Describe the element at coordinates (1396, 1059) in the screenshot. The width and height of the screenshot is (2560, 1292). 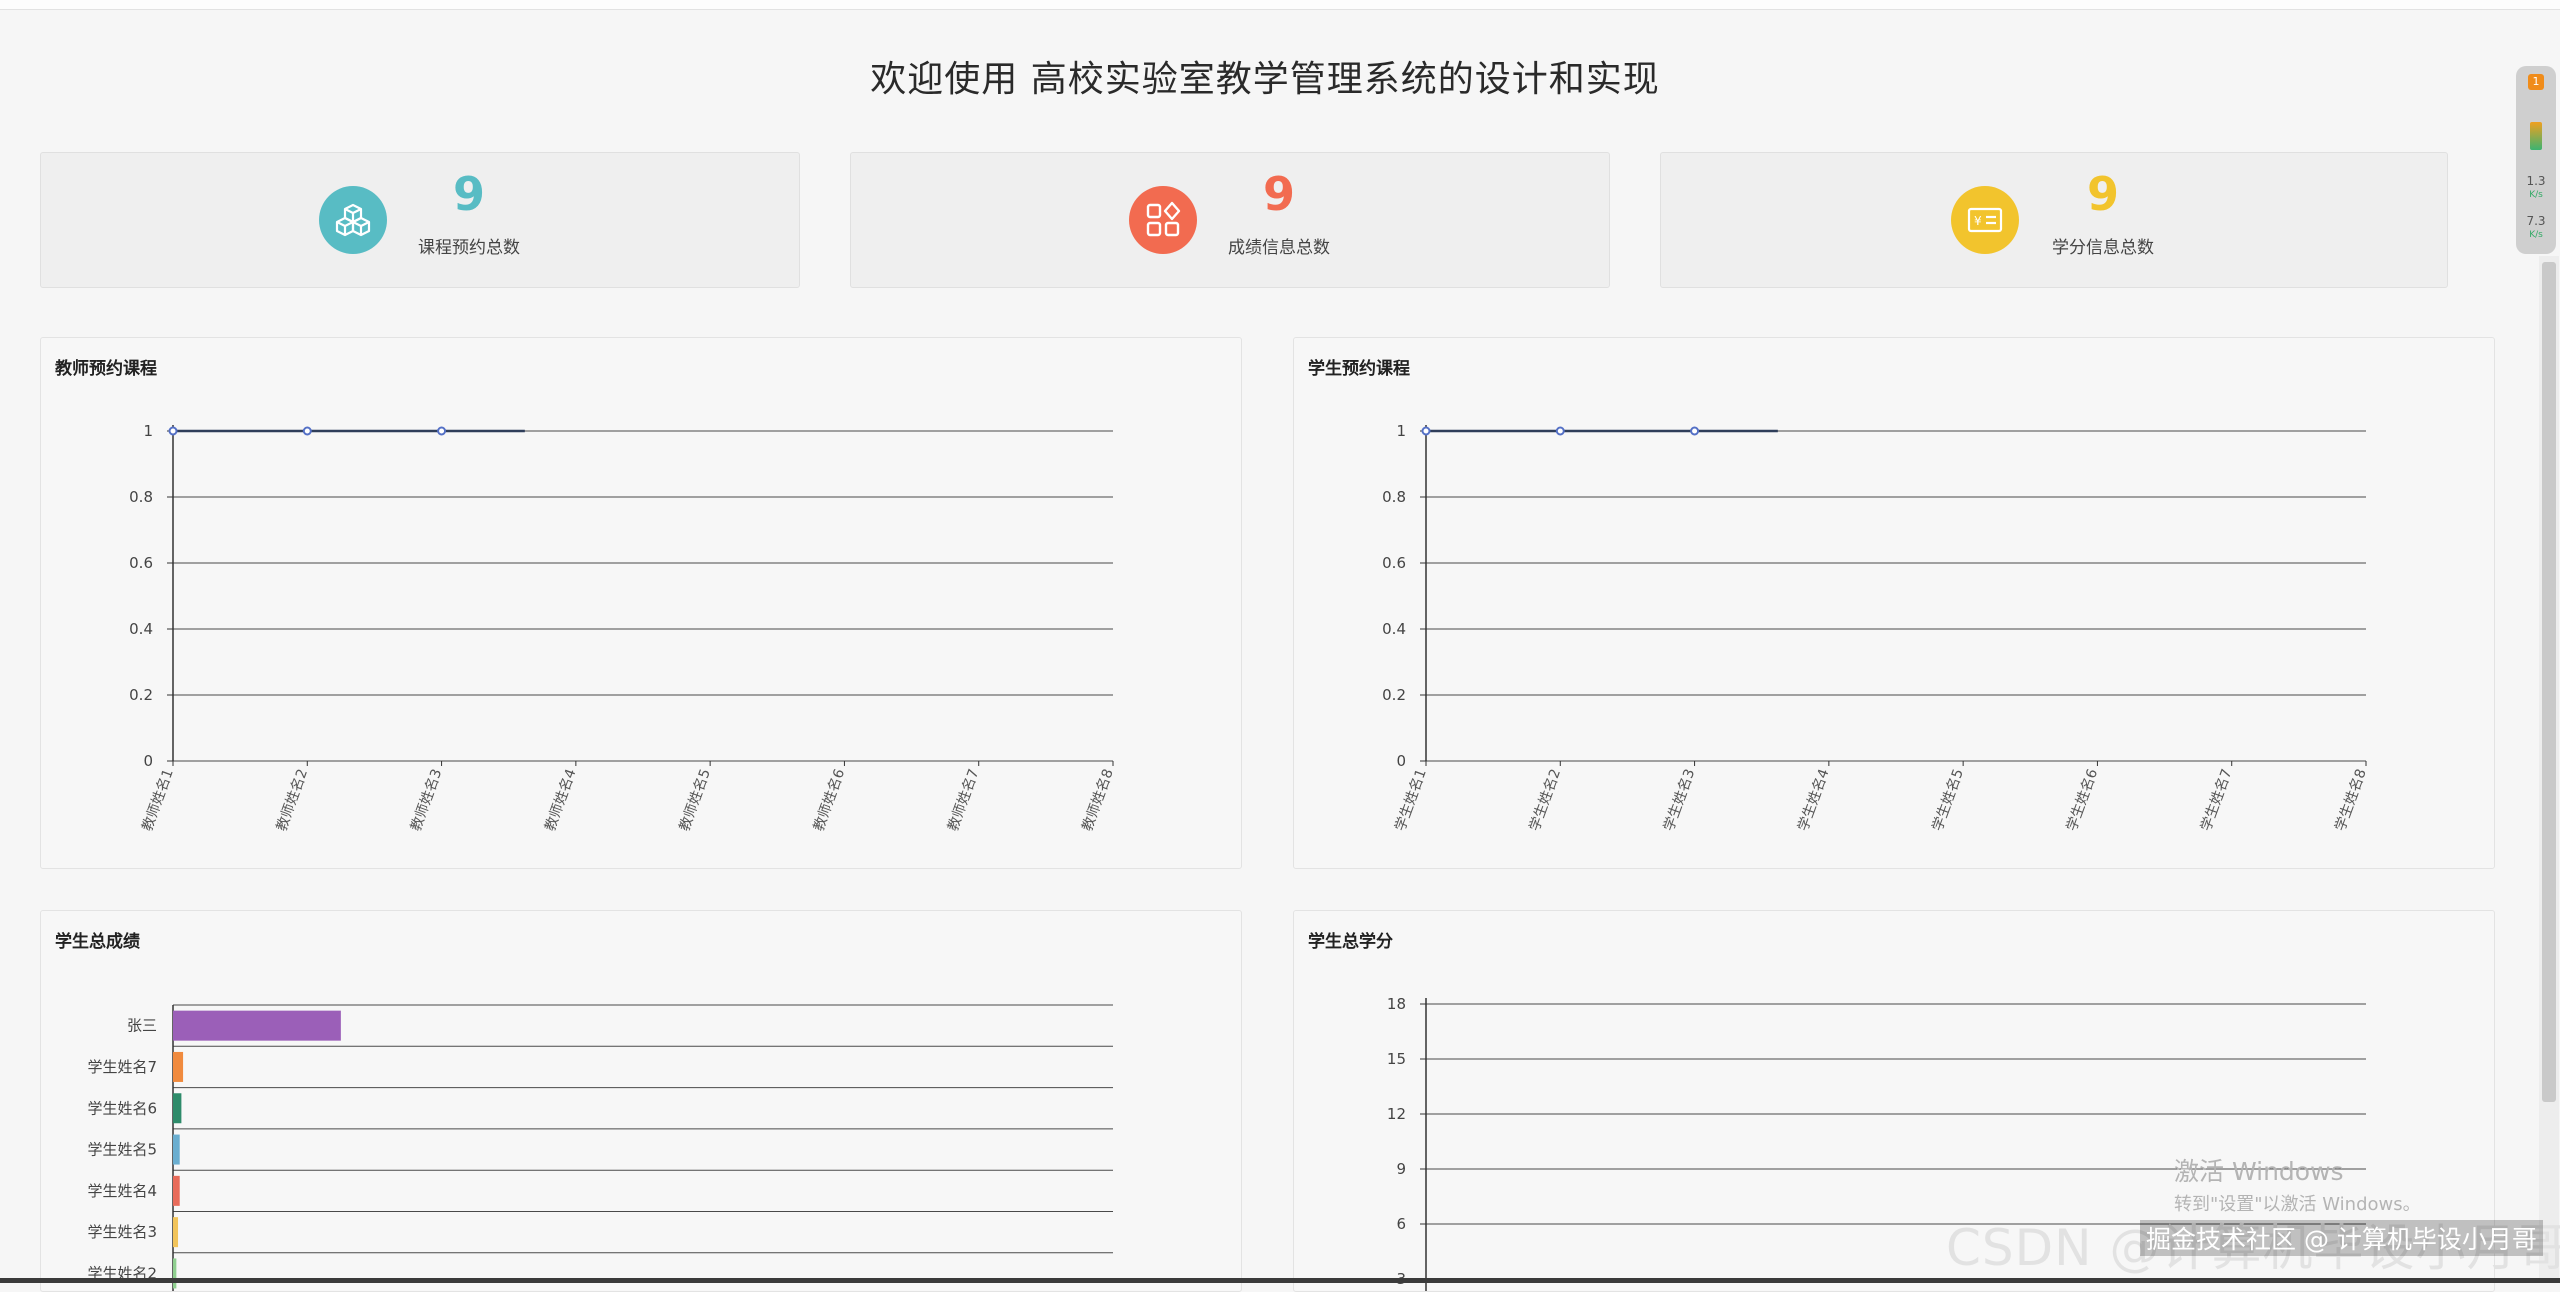
I see `y-tick-label: 15` at that location.